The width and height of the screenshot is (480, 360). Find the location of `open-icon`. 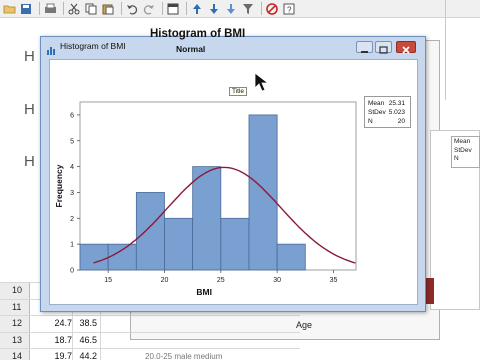

open-icon is located at coordinates (9, 9).